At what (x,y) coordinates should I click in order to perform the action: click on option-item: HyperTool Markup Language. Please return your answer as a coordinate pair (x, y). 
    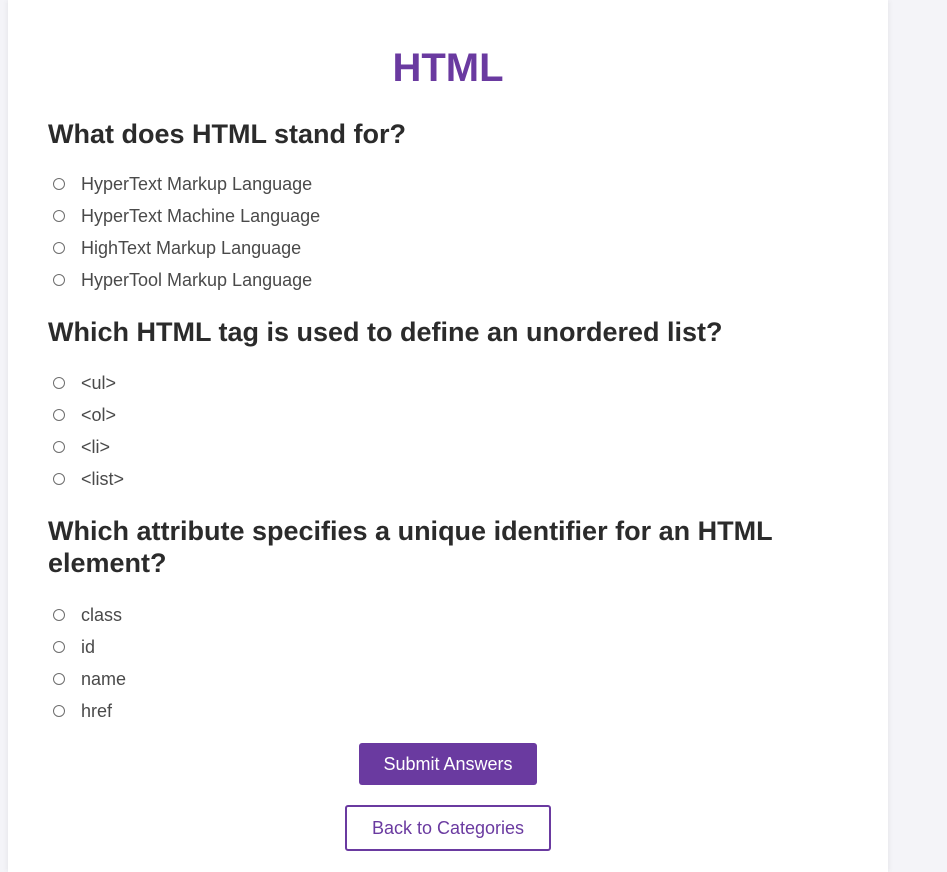
    Looking at the image, I should click on (443, 280).